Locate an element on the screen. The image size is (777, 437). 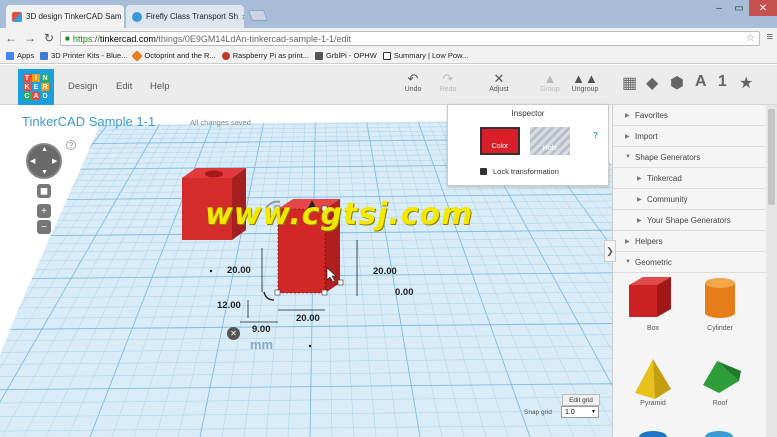
inspector-help-icon: ? is located at coordinates (595, 135).